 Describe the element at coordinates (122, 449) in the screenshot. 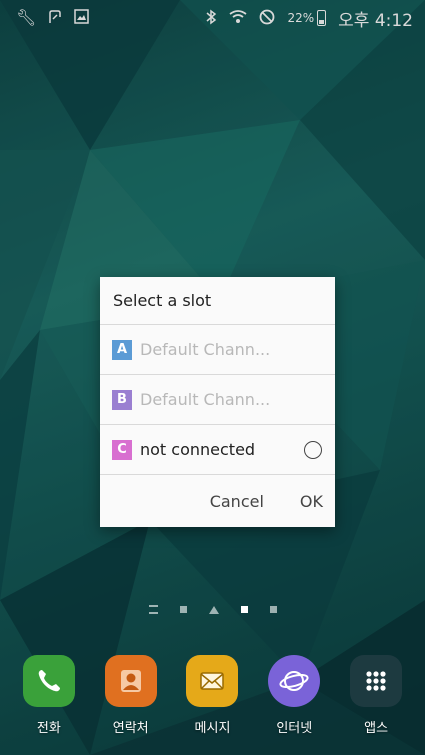

I see `slot-c-badge: C` at that location.